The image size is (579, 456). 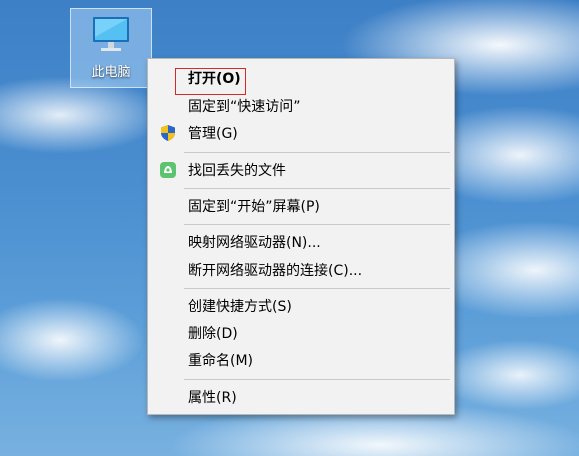 I want to click on recovery-icon, so click(x=168, y=170).